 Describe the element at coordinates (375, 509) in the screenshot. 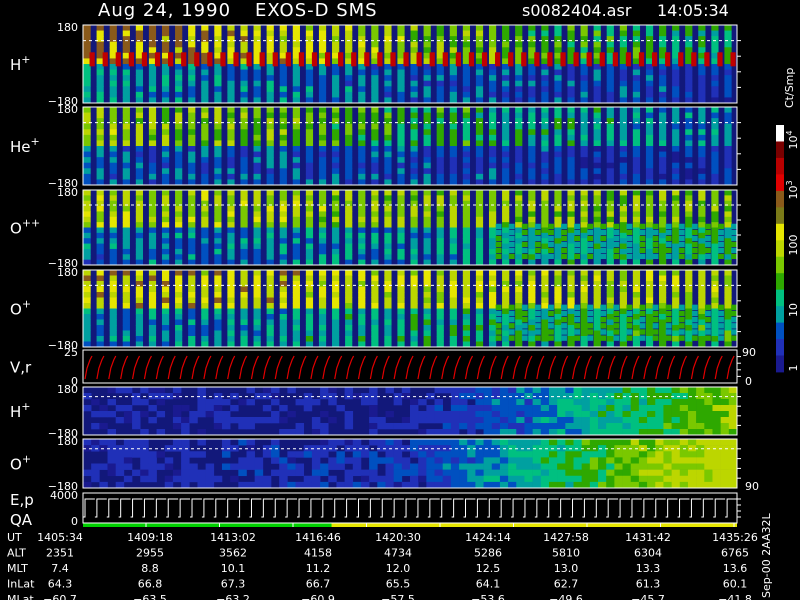

I see `panel-8: 40000E,pQA` at that location.